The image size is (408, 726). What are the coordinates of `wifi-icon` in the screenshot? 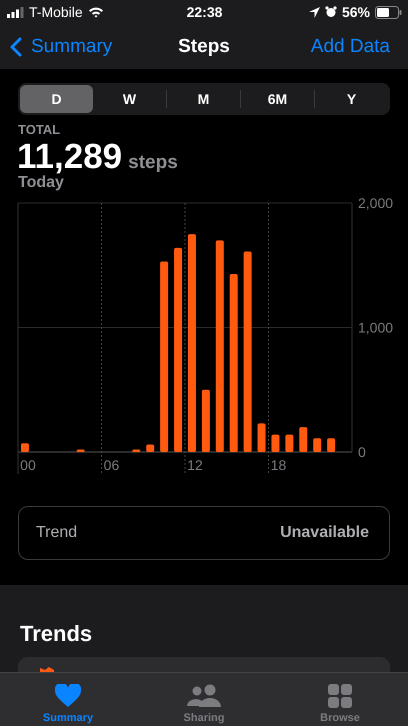 It's located at (96, 12).